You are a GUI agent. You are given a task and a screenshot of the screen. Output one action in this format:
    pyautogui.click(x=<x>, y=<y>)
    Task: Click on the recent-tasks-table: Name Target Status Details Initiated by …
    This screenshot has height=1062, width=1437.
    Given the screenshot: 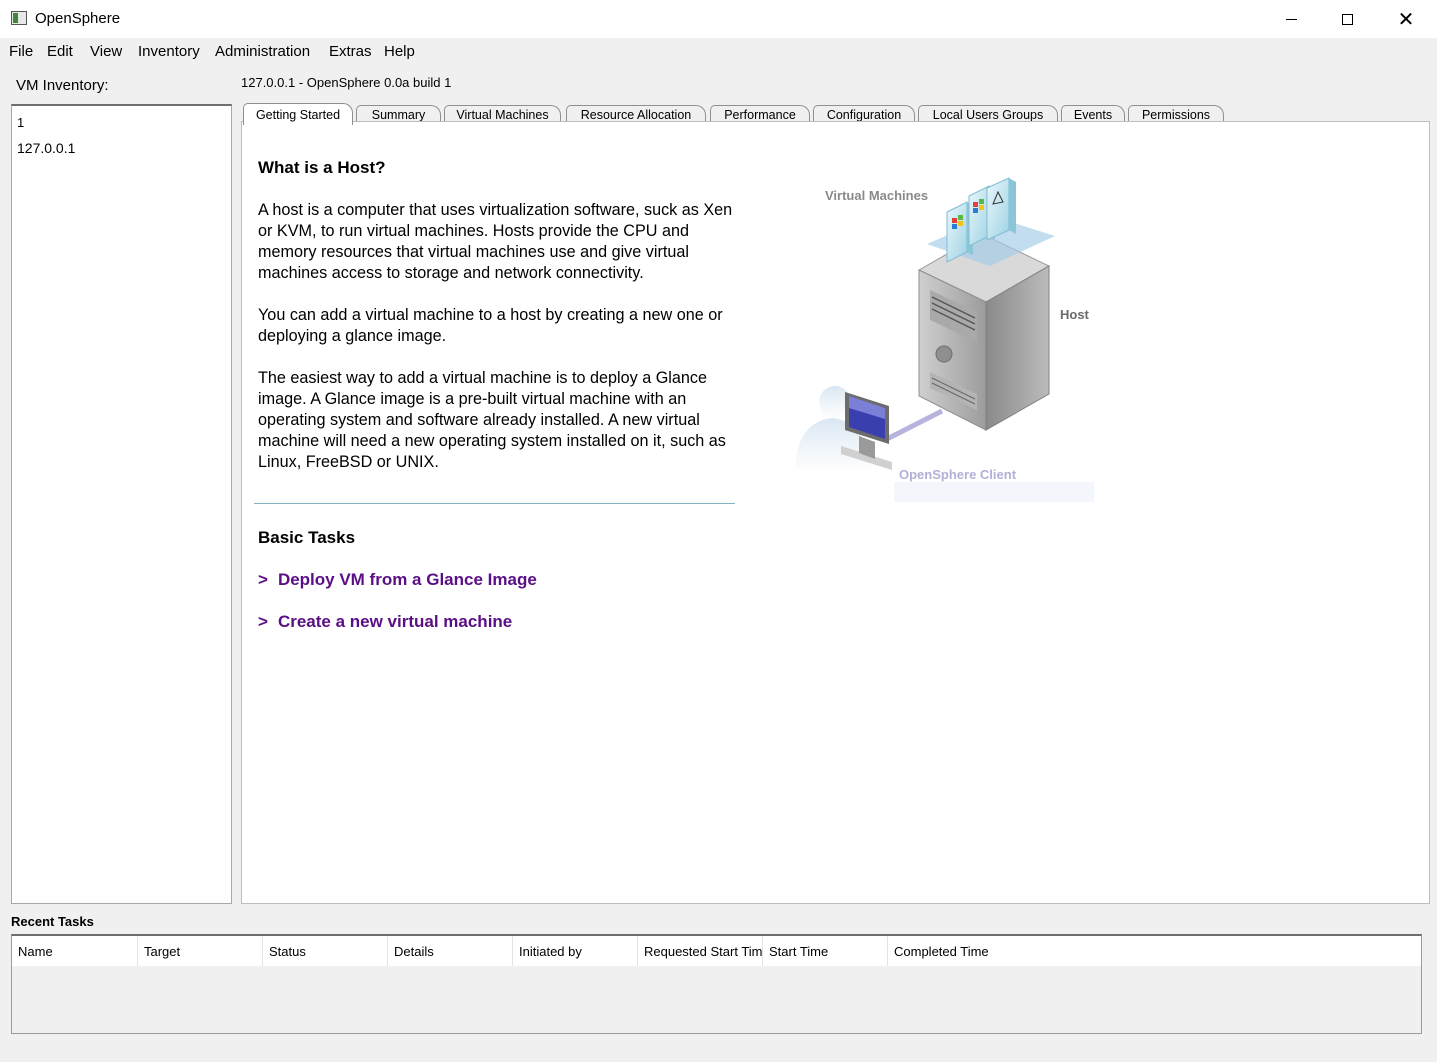 What is the action you would take?
    pyautogui.click(x=716, y=984)
    